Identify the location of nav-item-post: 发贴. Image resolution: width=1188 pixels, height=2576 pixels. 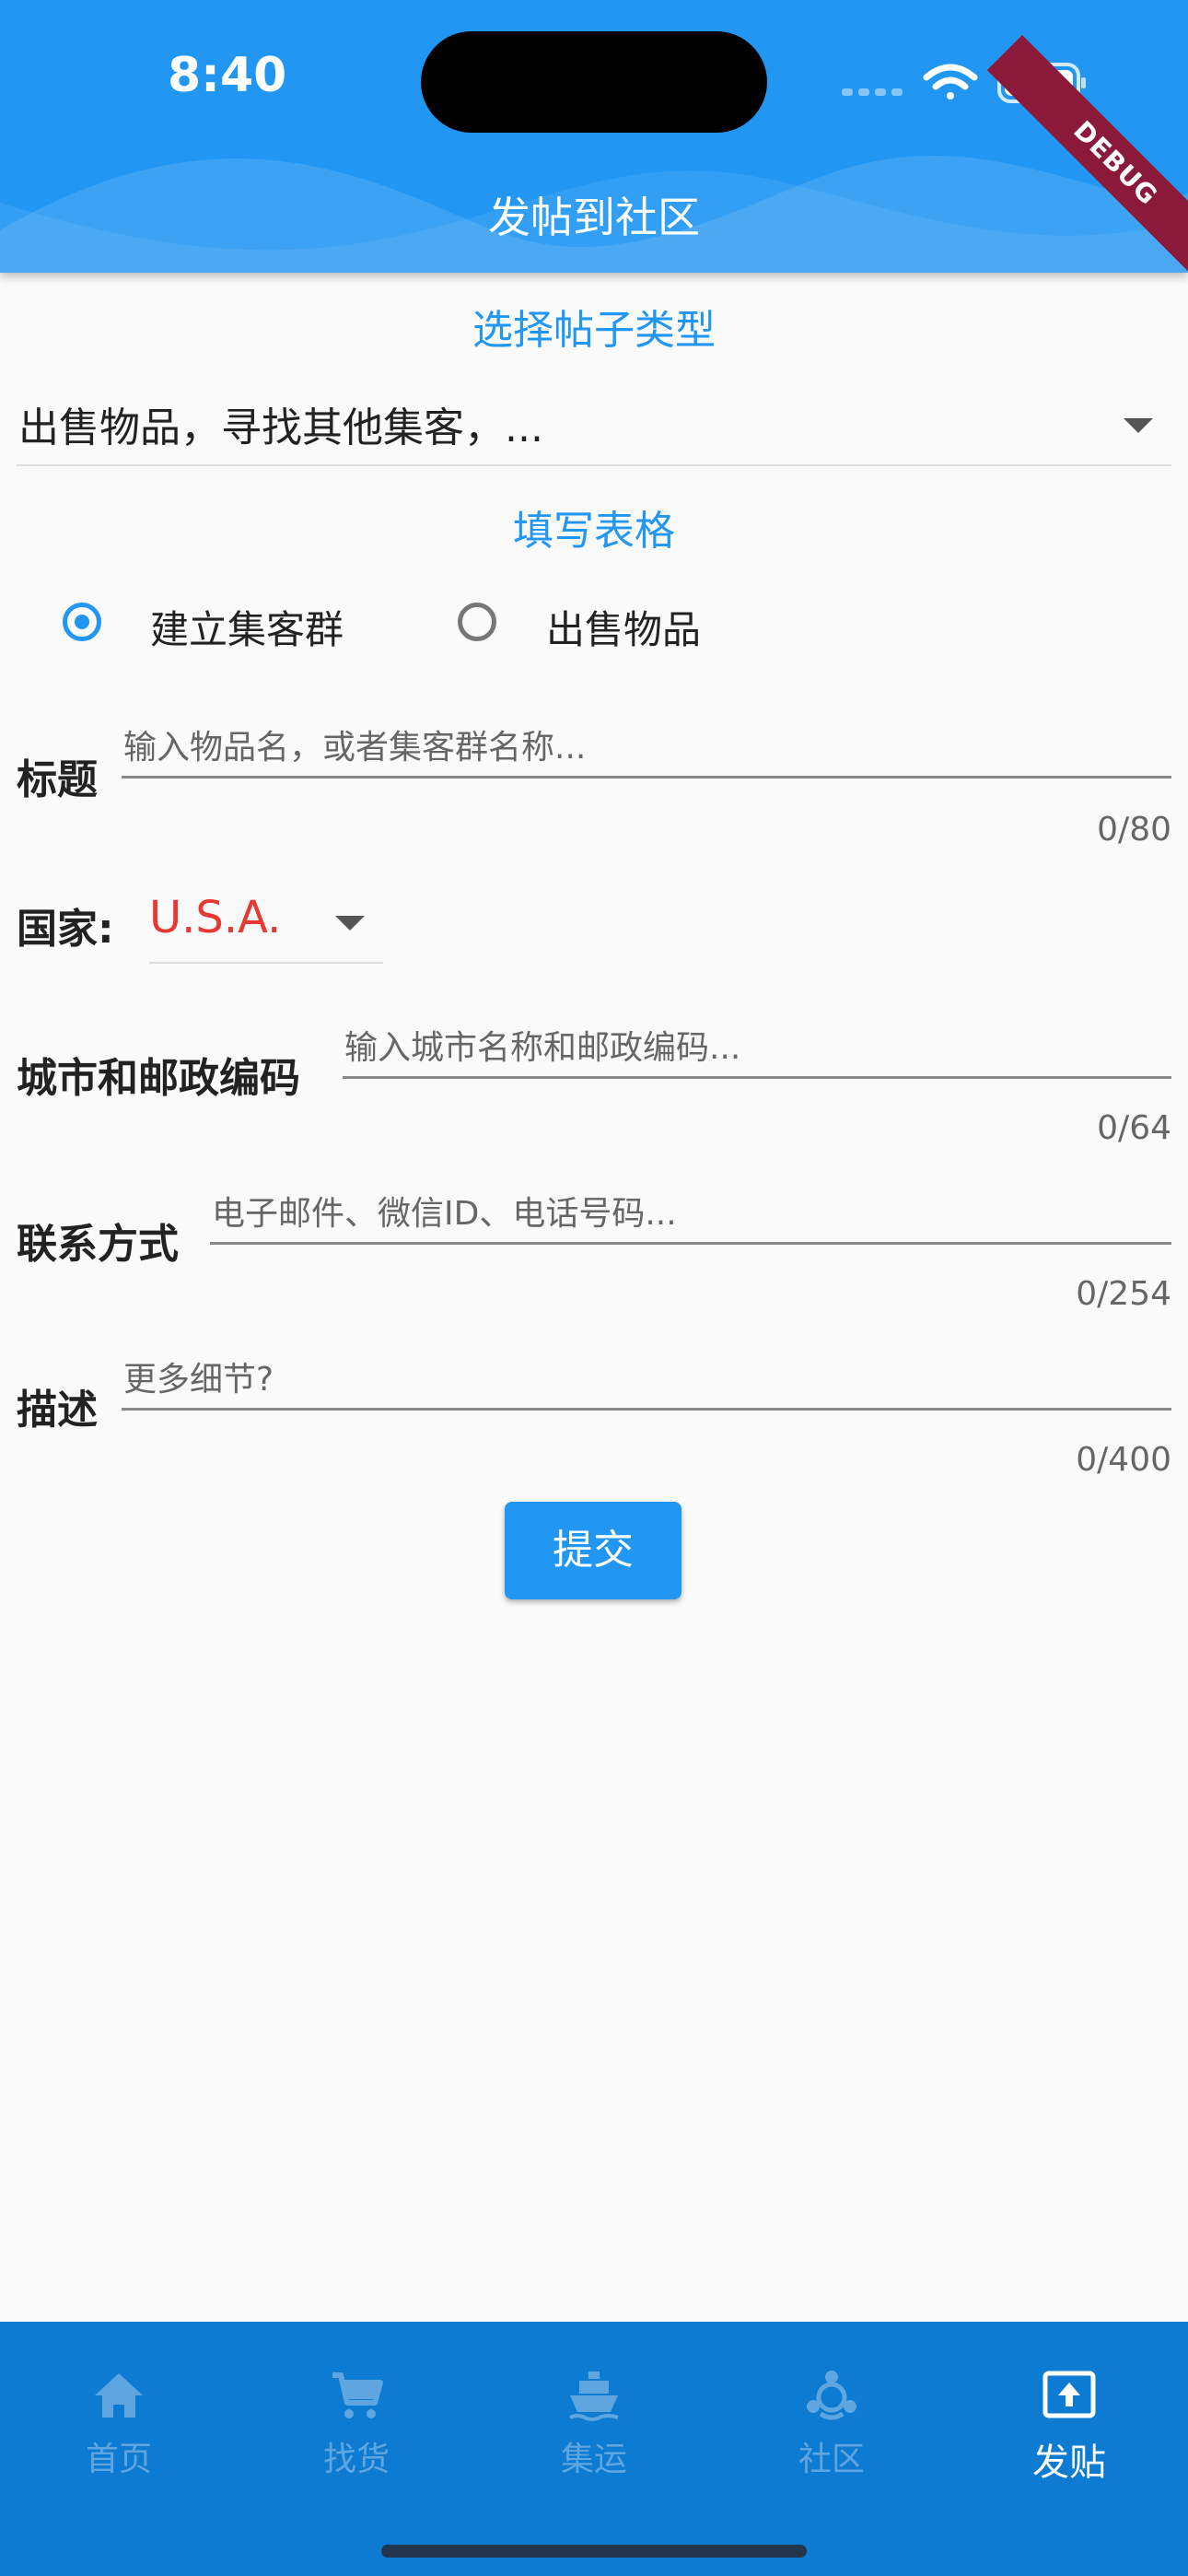
(1069, 2414).